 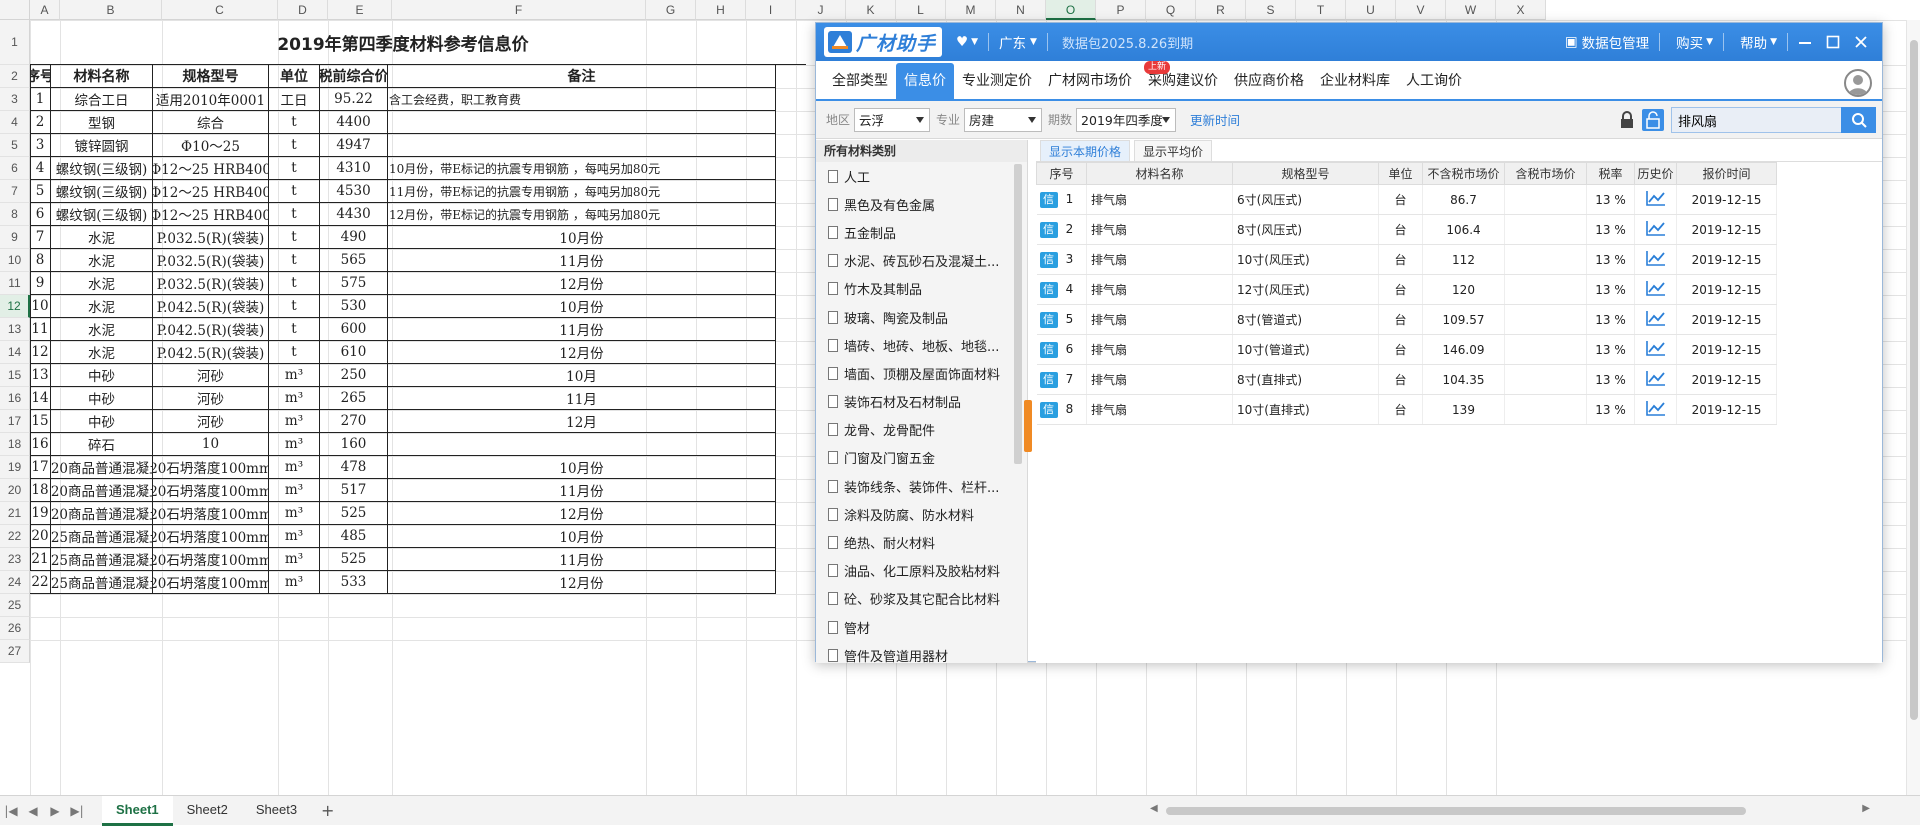 What do you see at coordinates (40, 490) in the screenshot?
I see `sheet-cell: 18` at bounding box center [40, 490].